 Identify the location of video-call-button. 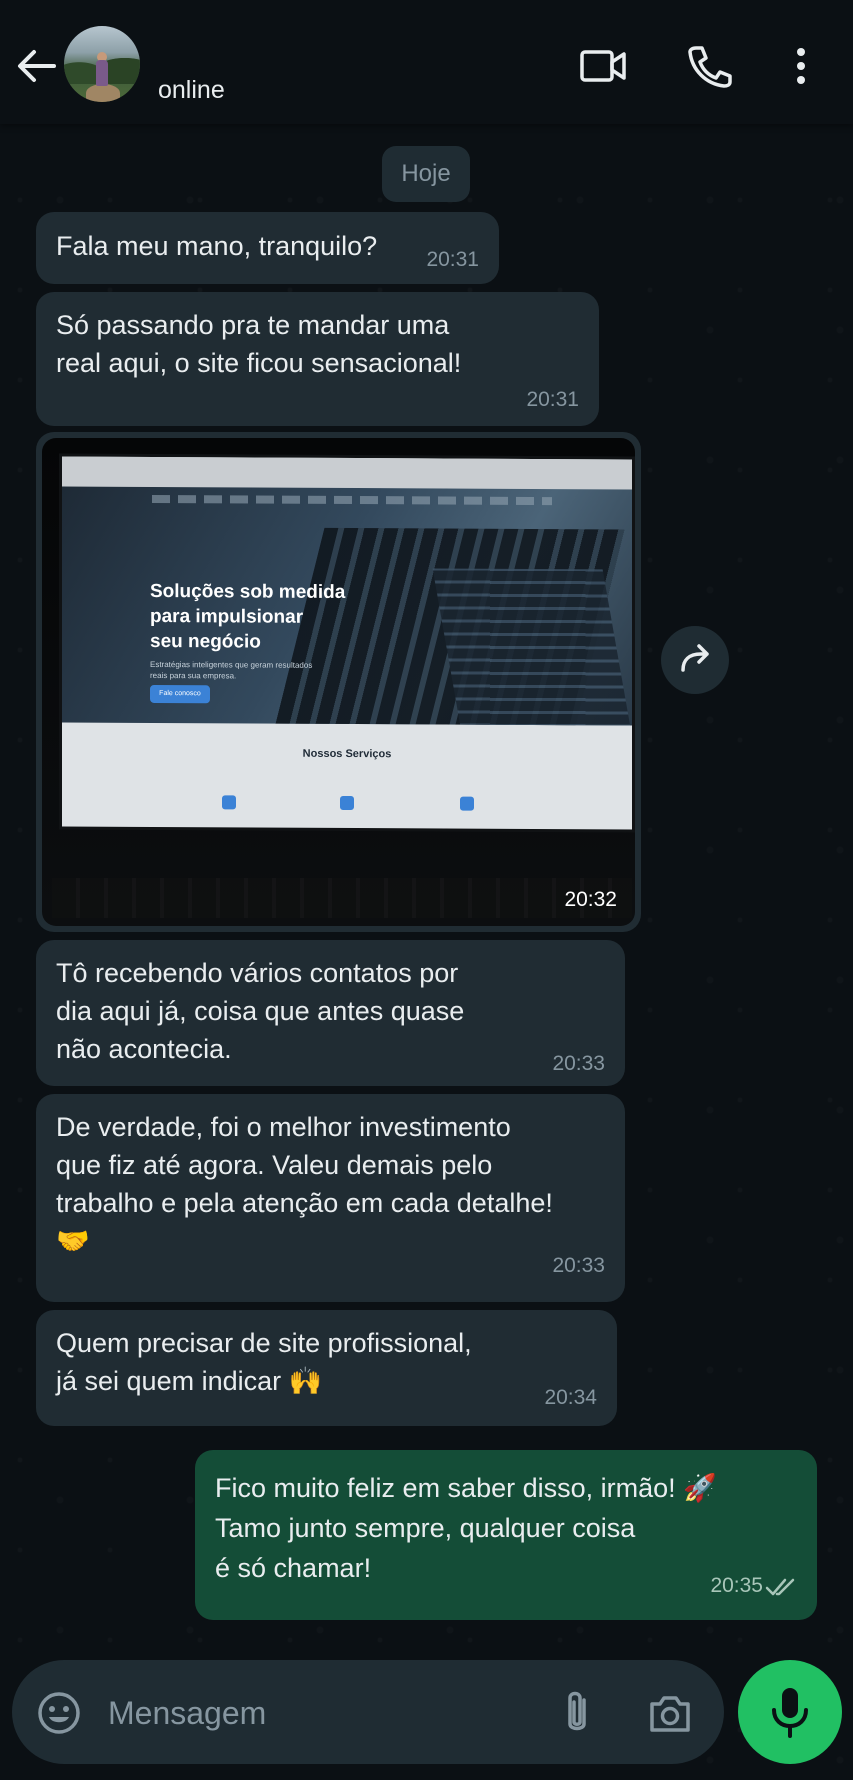
(603, 66).